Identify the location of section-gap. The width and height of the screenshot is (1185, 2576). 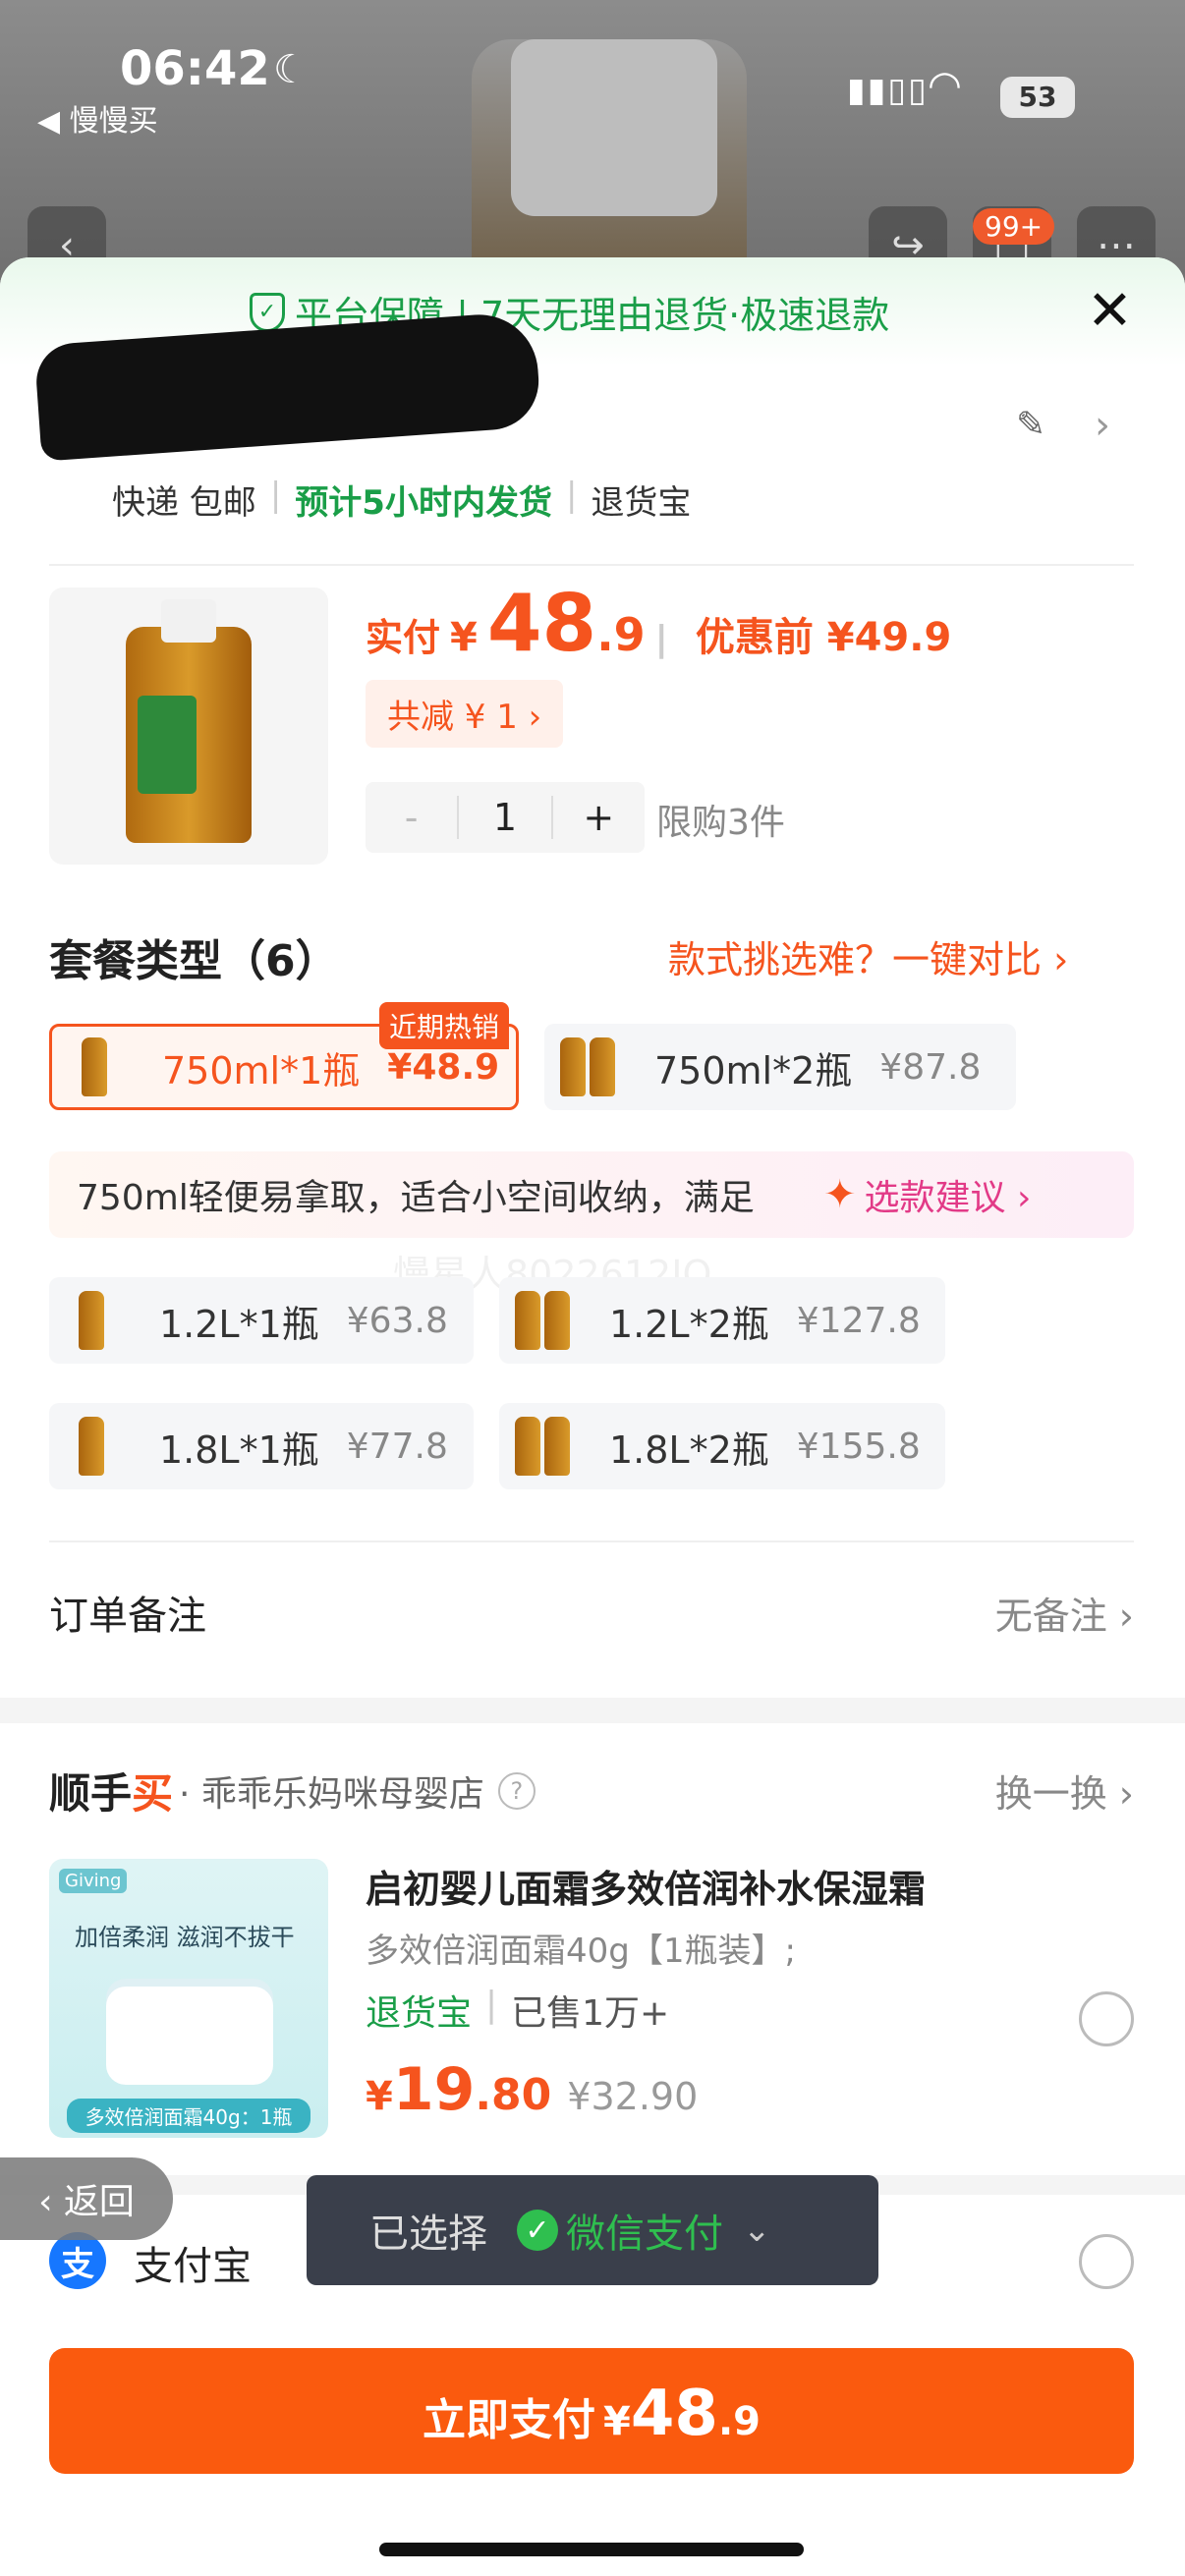
(592, 1710).